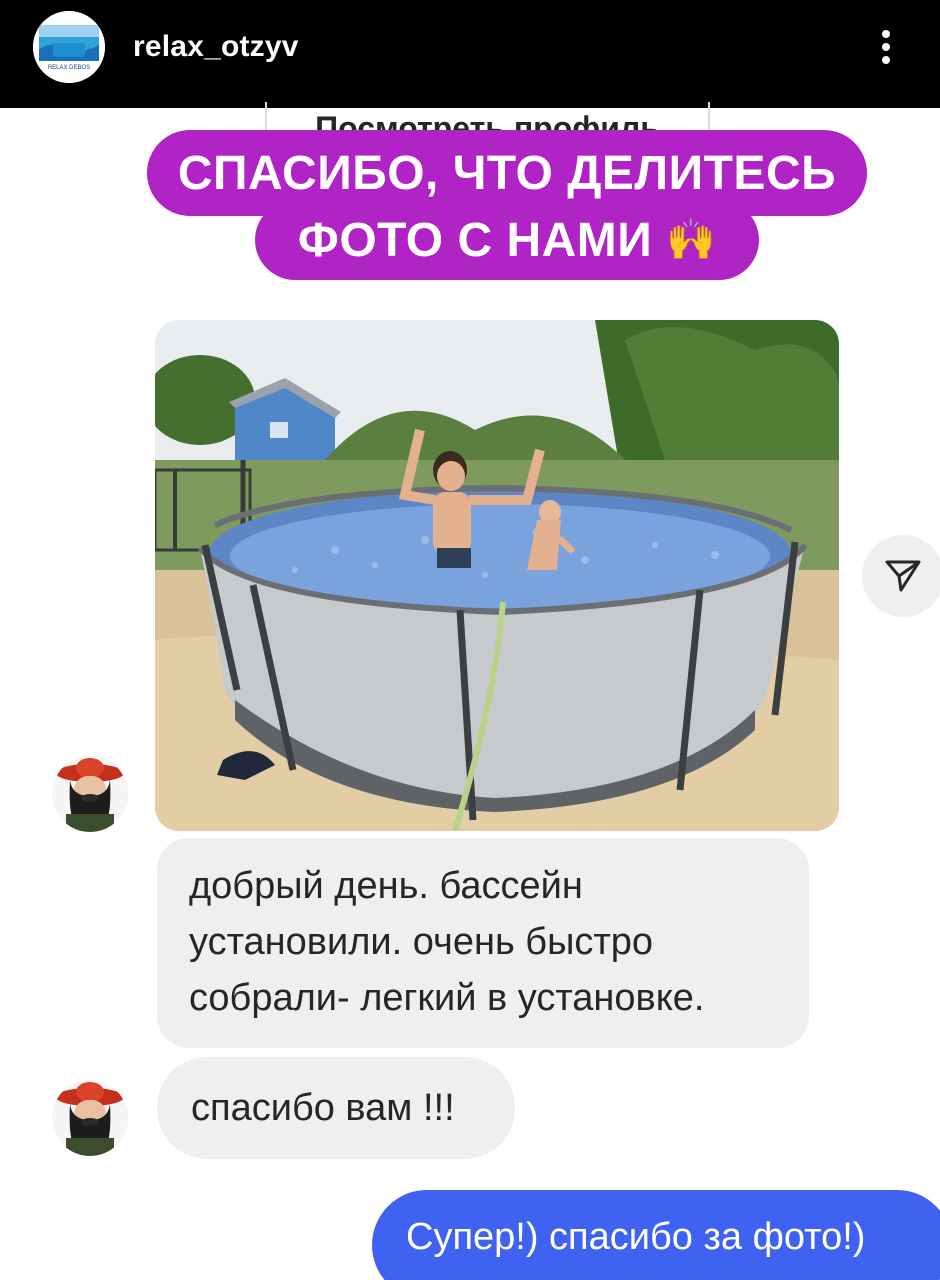 Image resolution: width=940 pixels, height=1280 pixels. What do you see at coordinates (386, 886) in the screenshot?
I see `message-line: добрый день. бассейн` at bounding box center [386, 886].